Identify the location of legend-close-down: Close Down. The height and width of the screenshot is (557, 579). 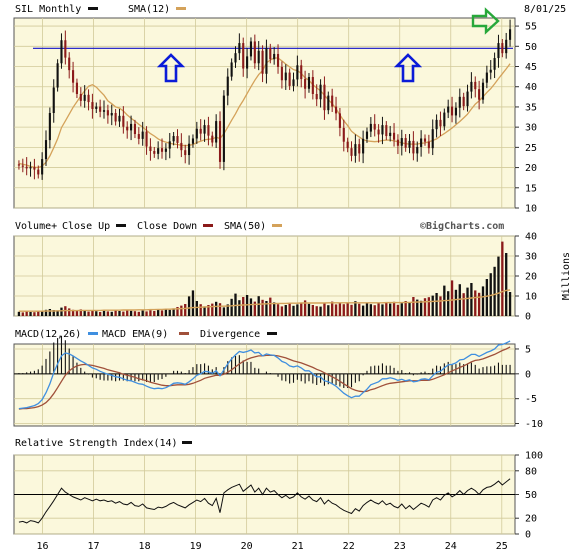
(167, 226).